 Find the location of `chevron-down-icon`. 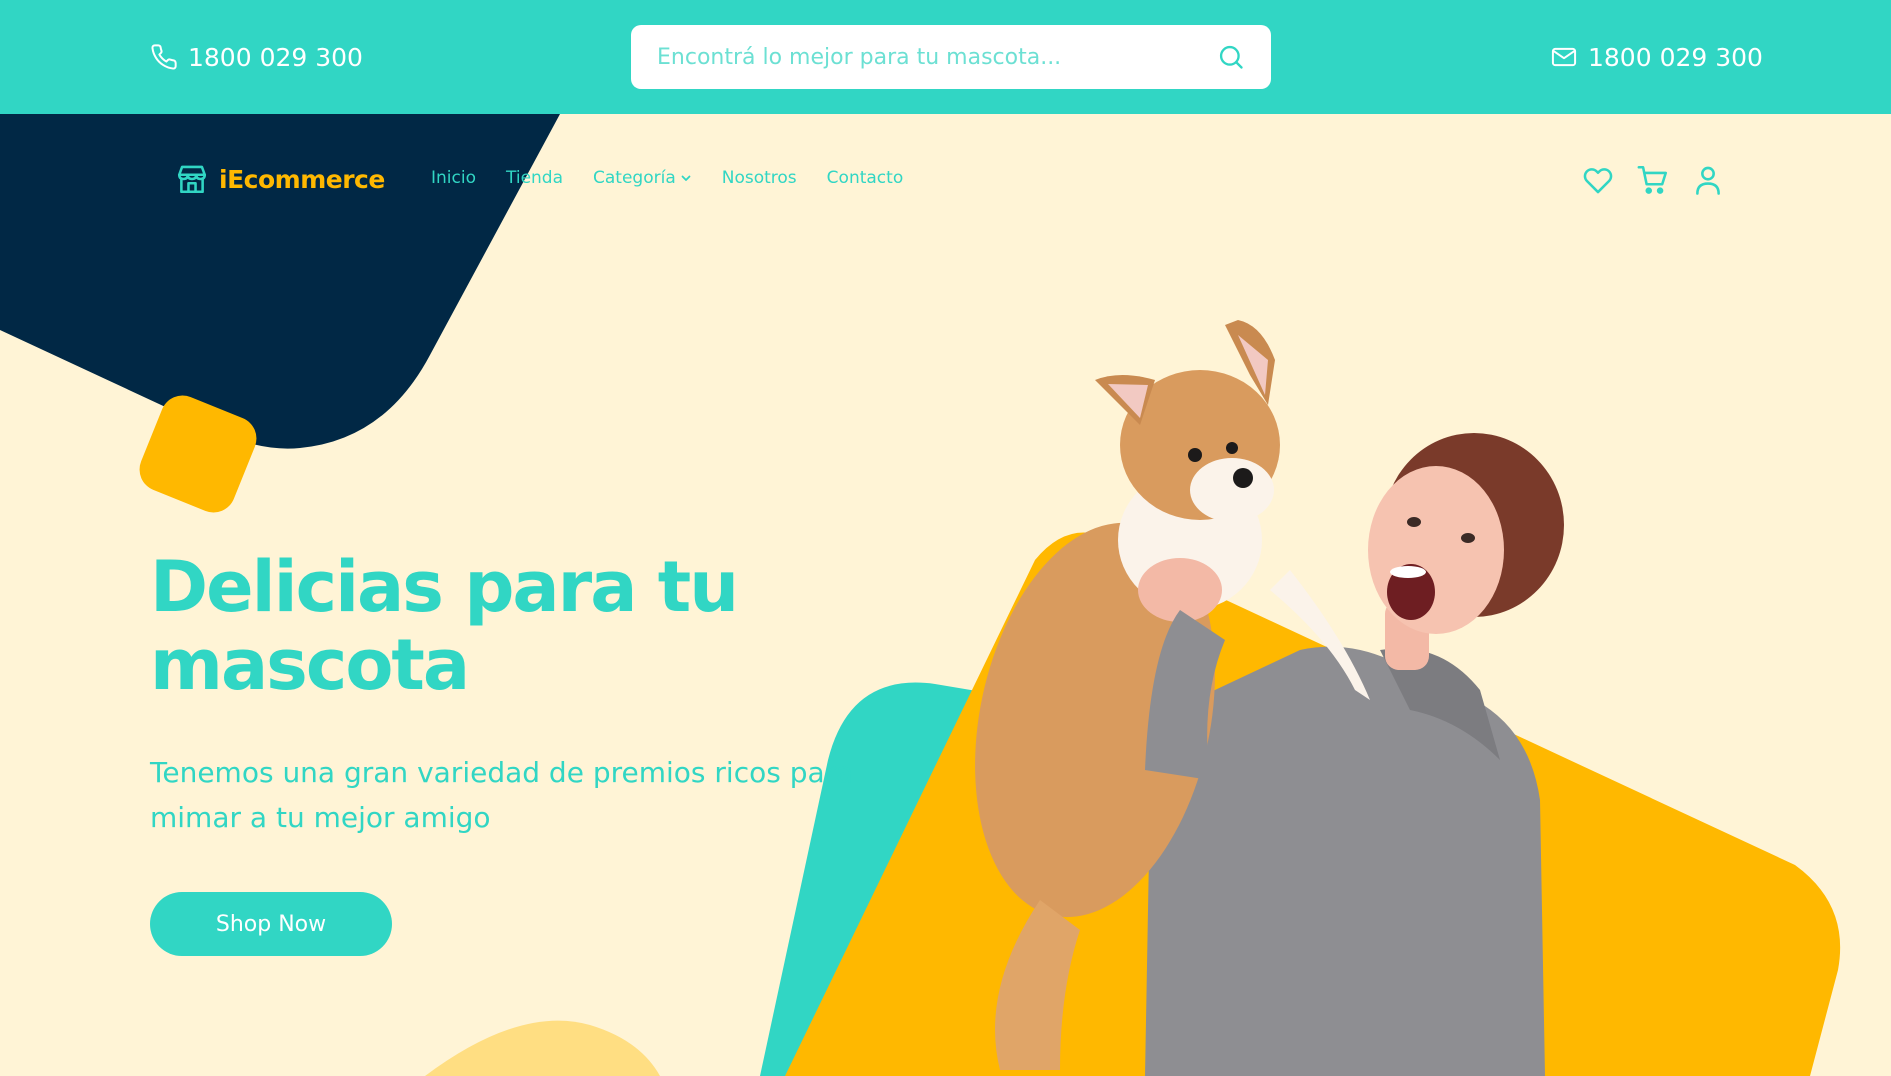

chevron-down-icon is located at coordinates (686, 178).